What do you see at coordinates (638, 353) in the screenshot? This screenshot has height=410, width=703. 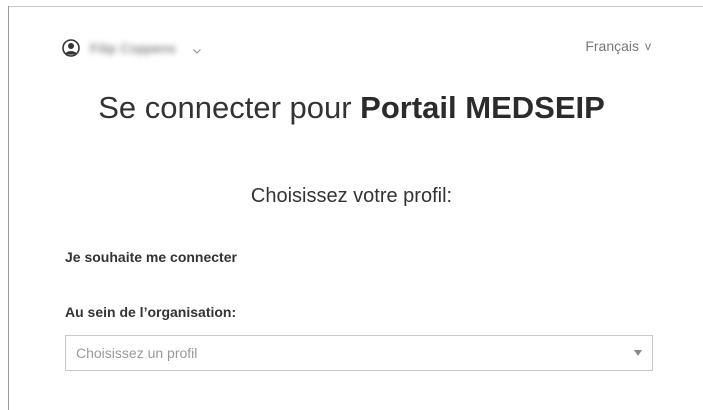 I see `caret-down-icon` at bounding box center [638, 353].